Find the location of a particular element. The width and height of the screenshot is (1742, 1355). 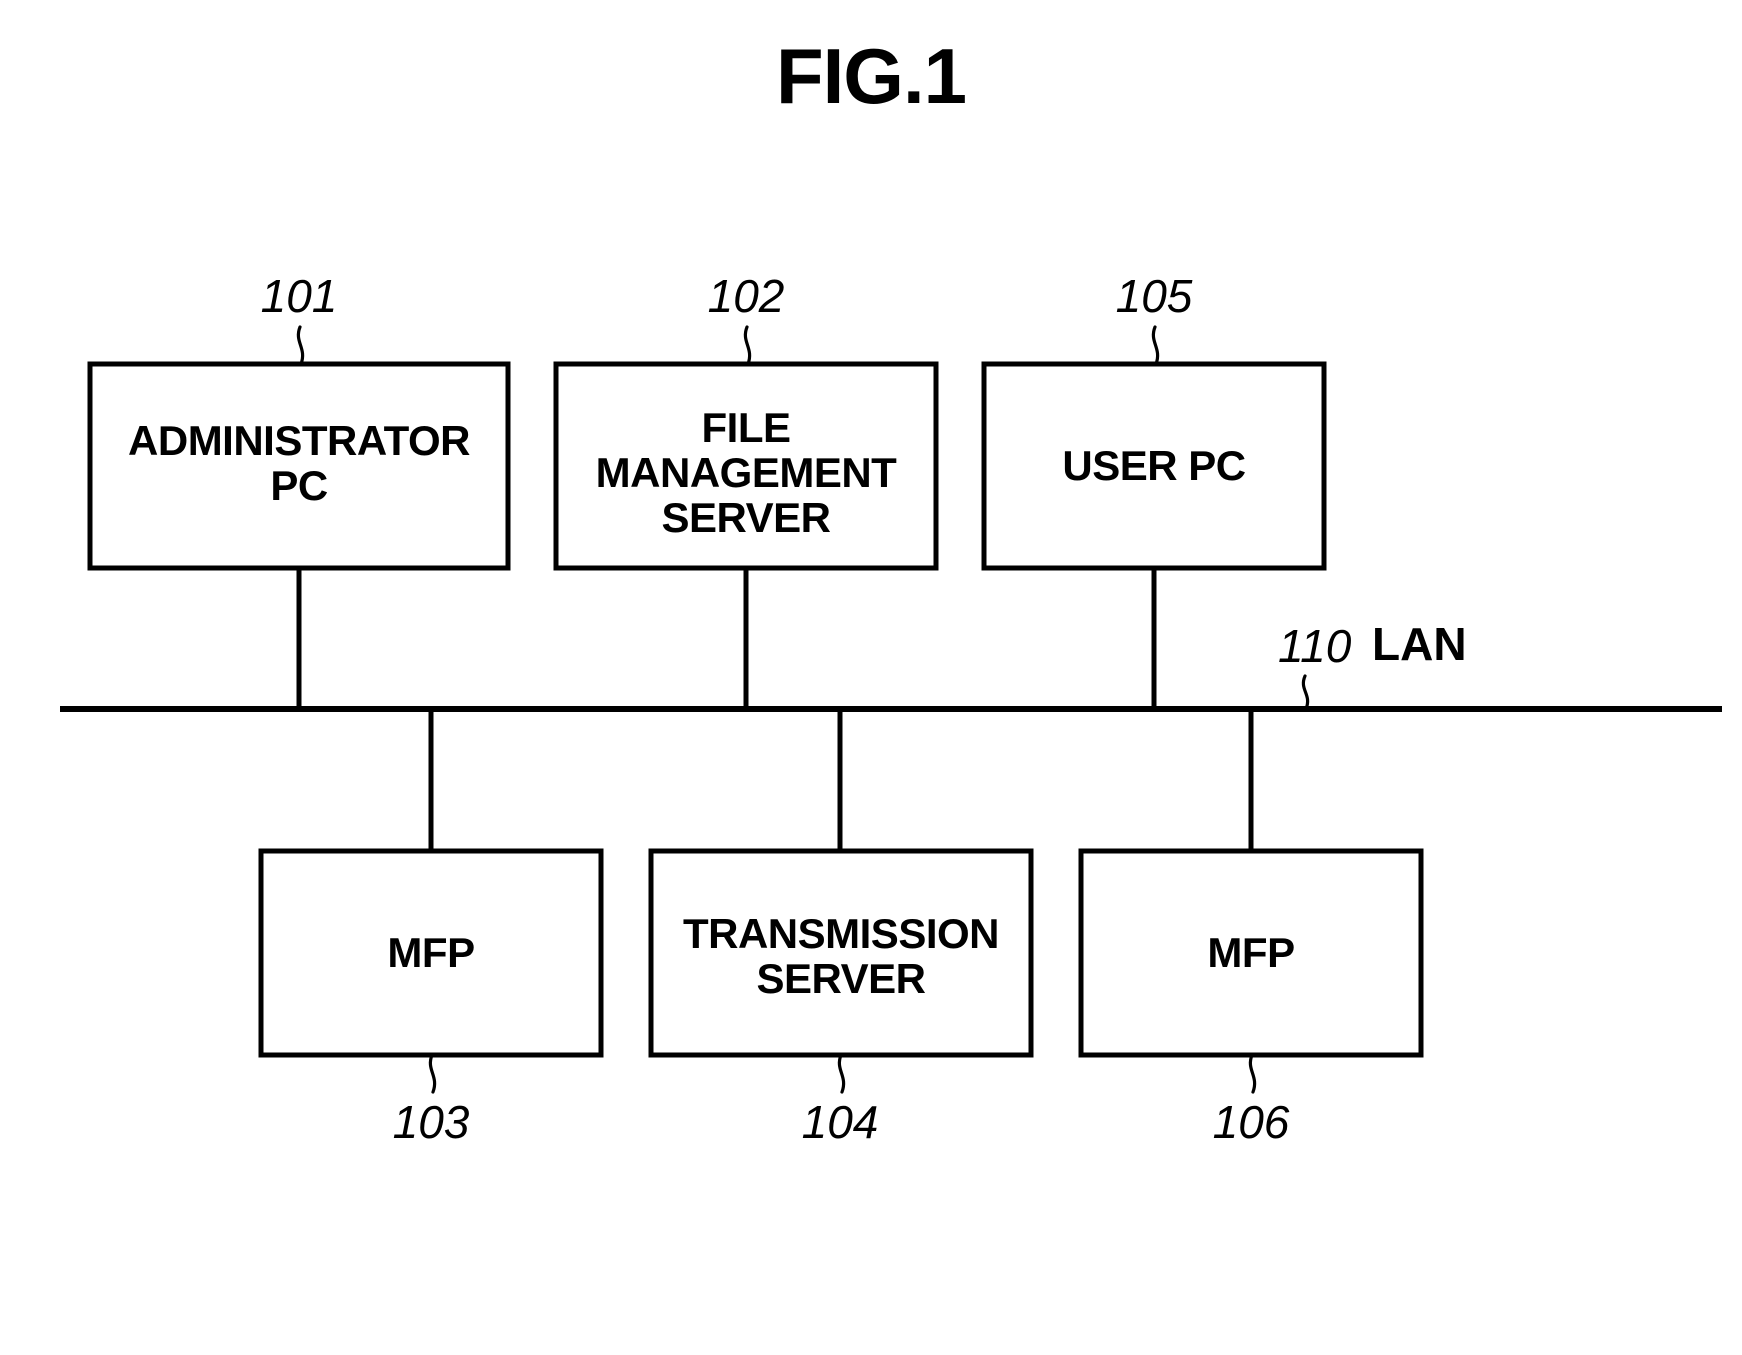

node-file-management-server: FILE MANAGEMENT SERVER 102 is located at coordinates (746, 489).